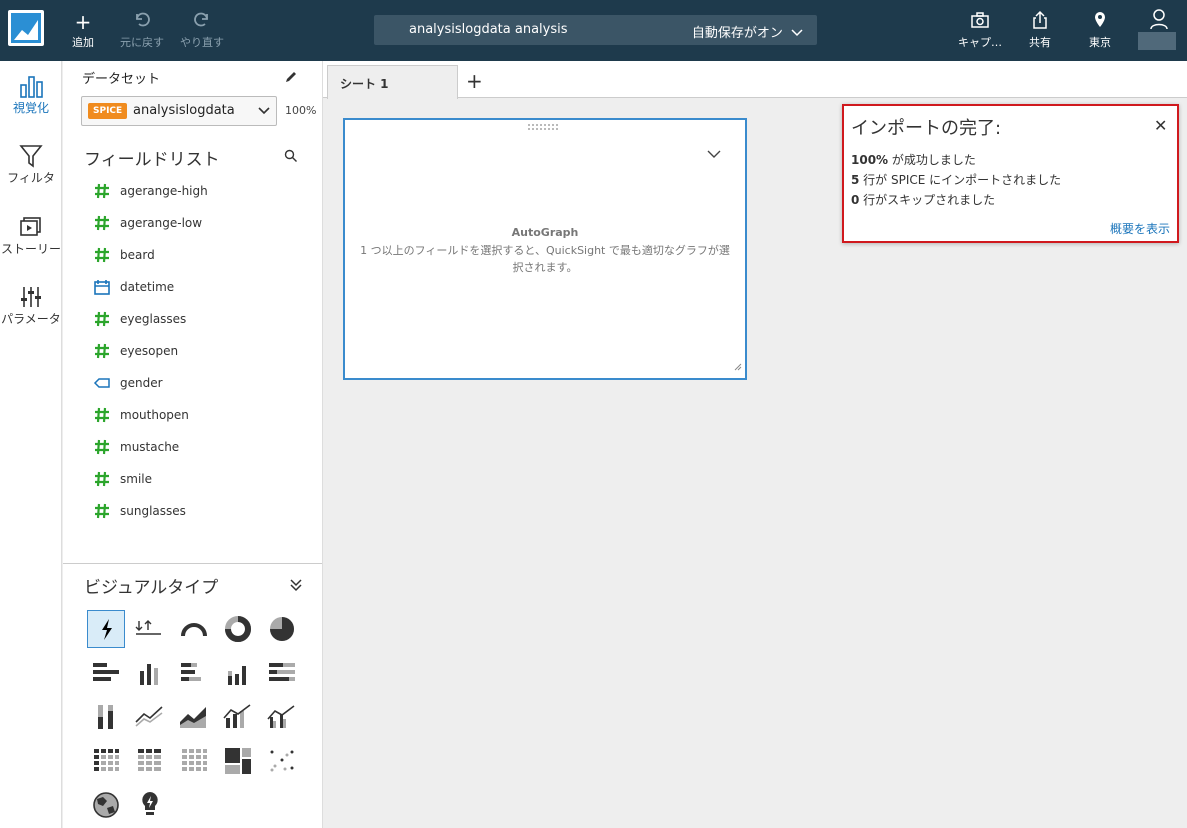  Describe the element at coordinates (106, 805) in the screenshot. I see `geo-map-icon` at that location.